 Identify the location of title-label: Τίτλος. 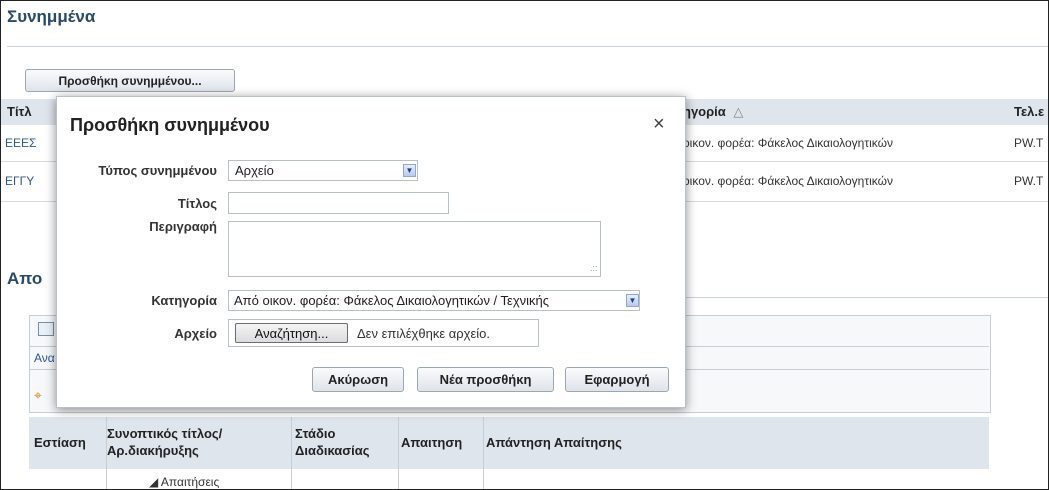
(197, 203).